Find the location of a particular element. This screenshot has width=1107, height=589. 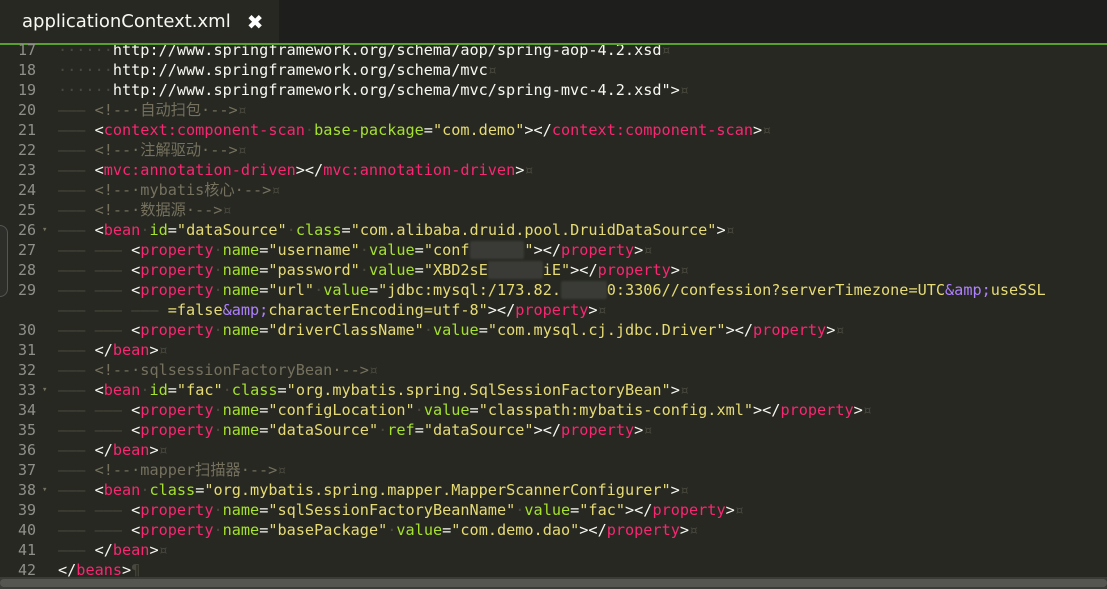

xml-punctuation: </ is located at coordinates (67, 569).